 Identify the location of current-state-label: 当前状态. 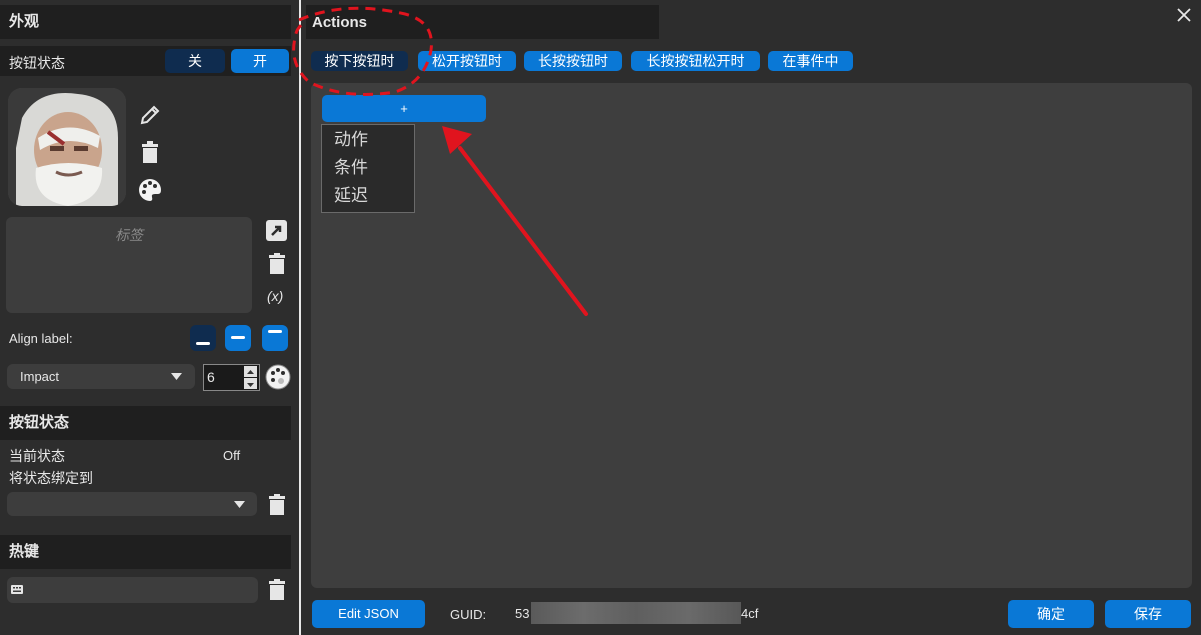
(37, 456).